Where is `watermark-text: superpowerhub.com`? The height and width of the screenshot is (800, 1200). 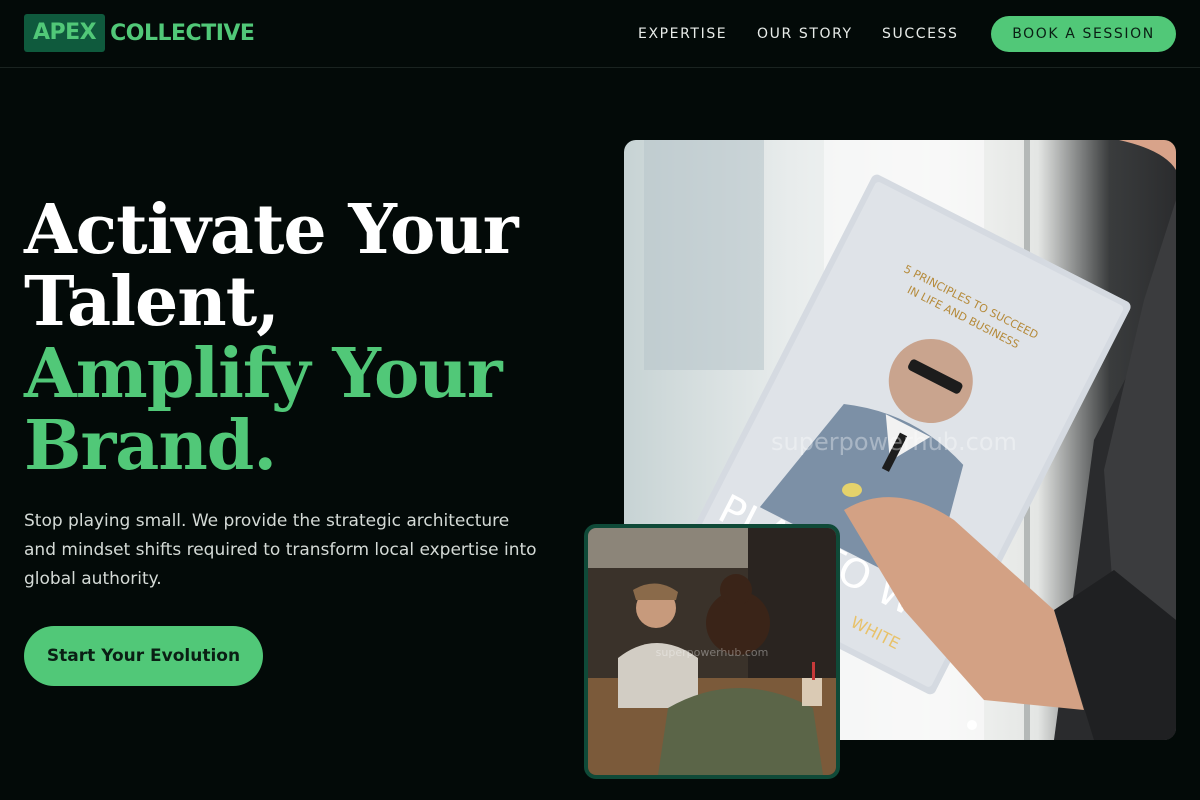 watermark-text: superpowerhub.com is located at coordinates (894, 442).